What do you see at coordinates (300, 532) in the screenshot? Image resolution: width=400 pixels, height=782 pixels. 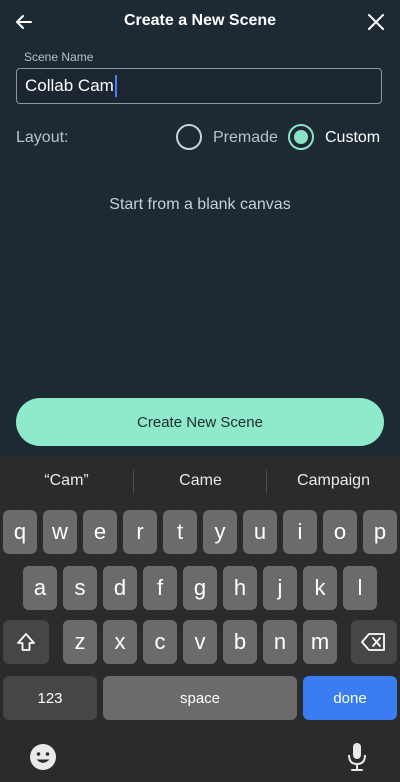 I see `key-i: i` at bounding box center [300, 532].